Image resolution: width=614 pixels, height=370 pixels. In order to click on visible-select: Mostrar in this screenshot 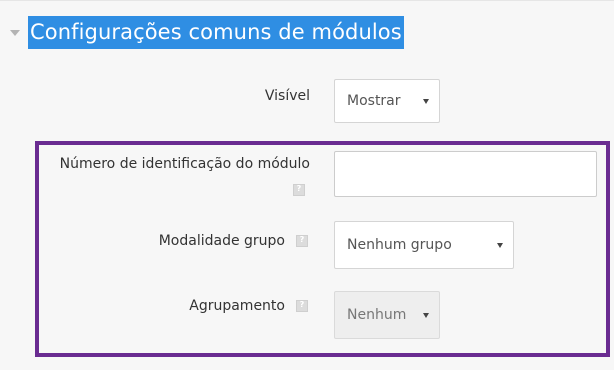, I will do `click(387, 101)`.